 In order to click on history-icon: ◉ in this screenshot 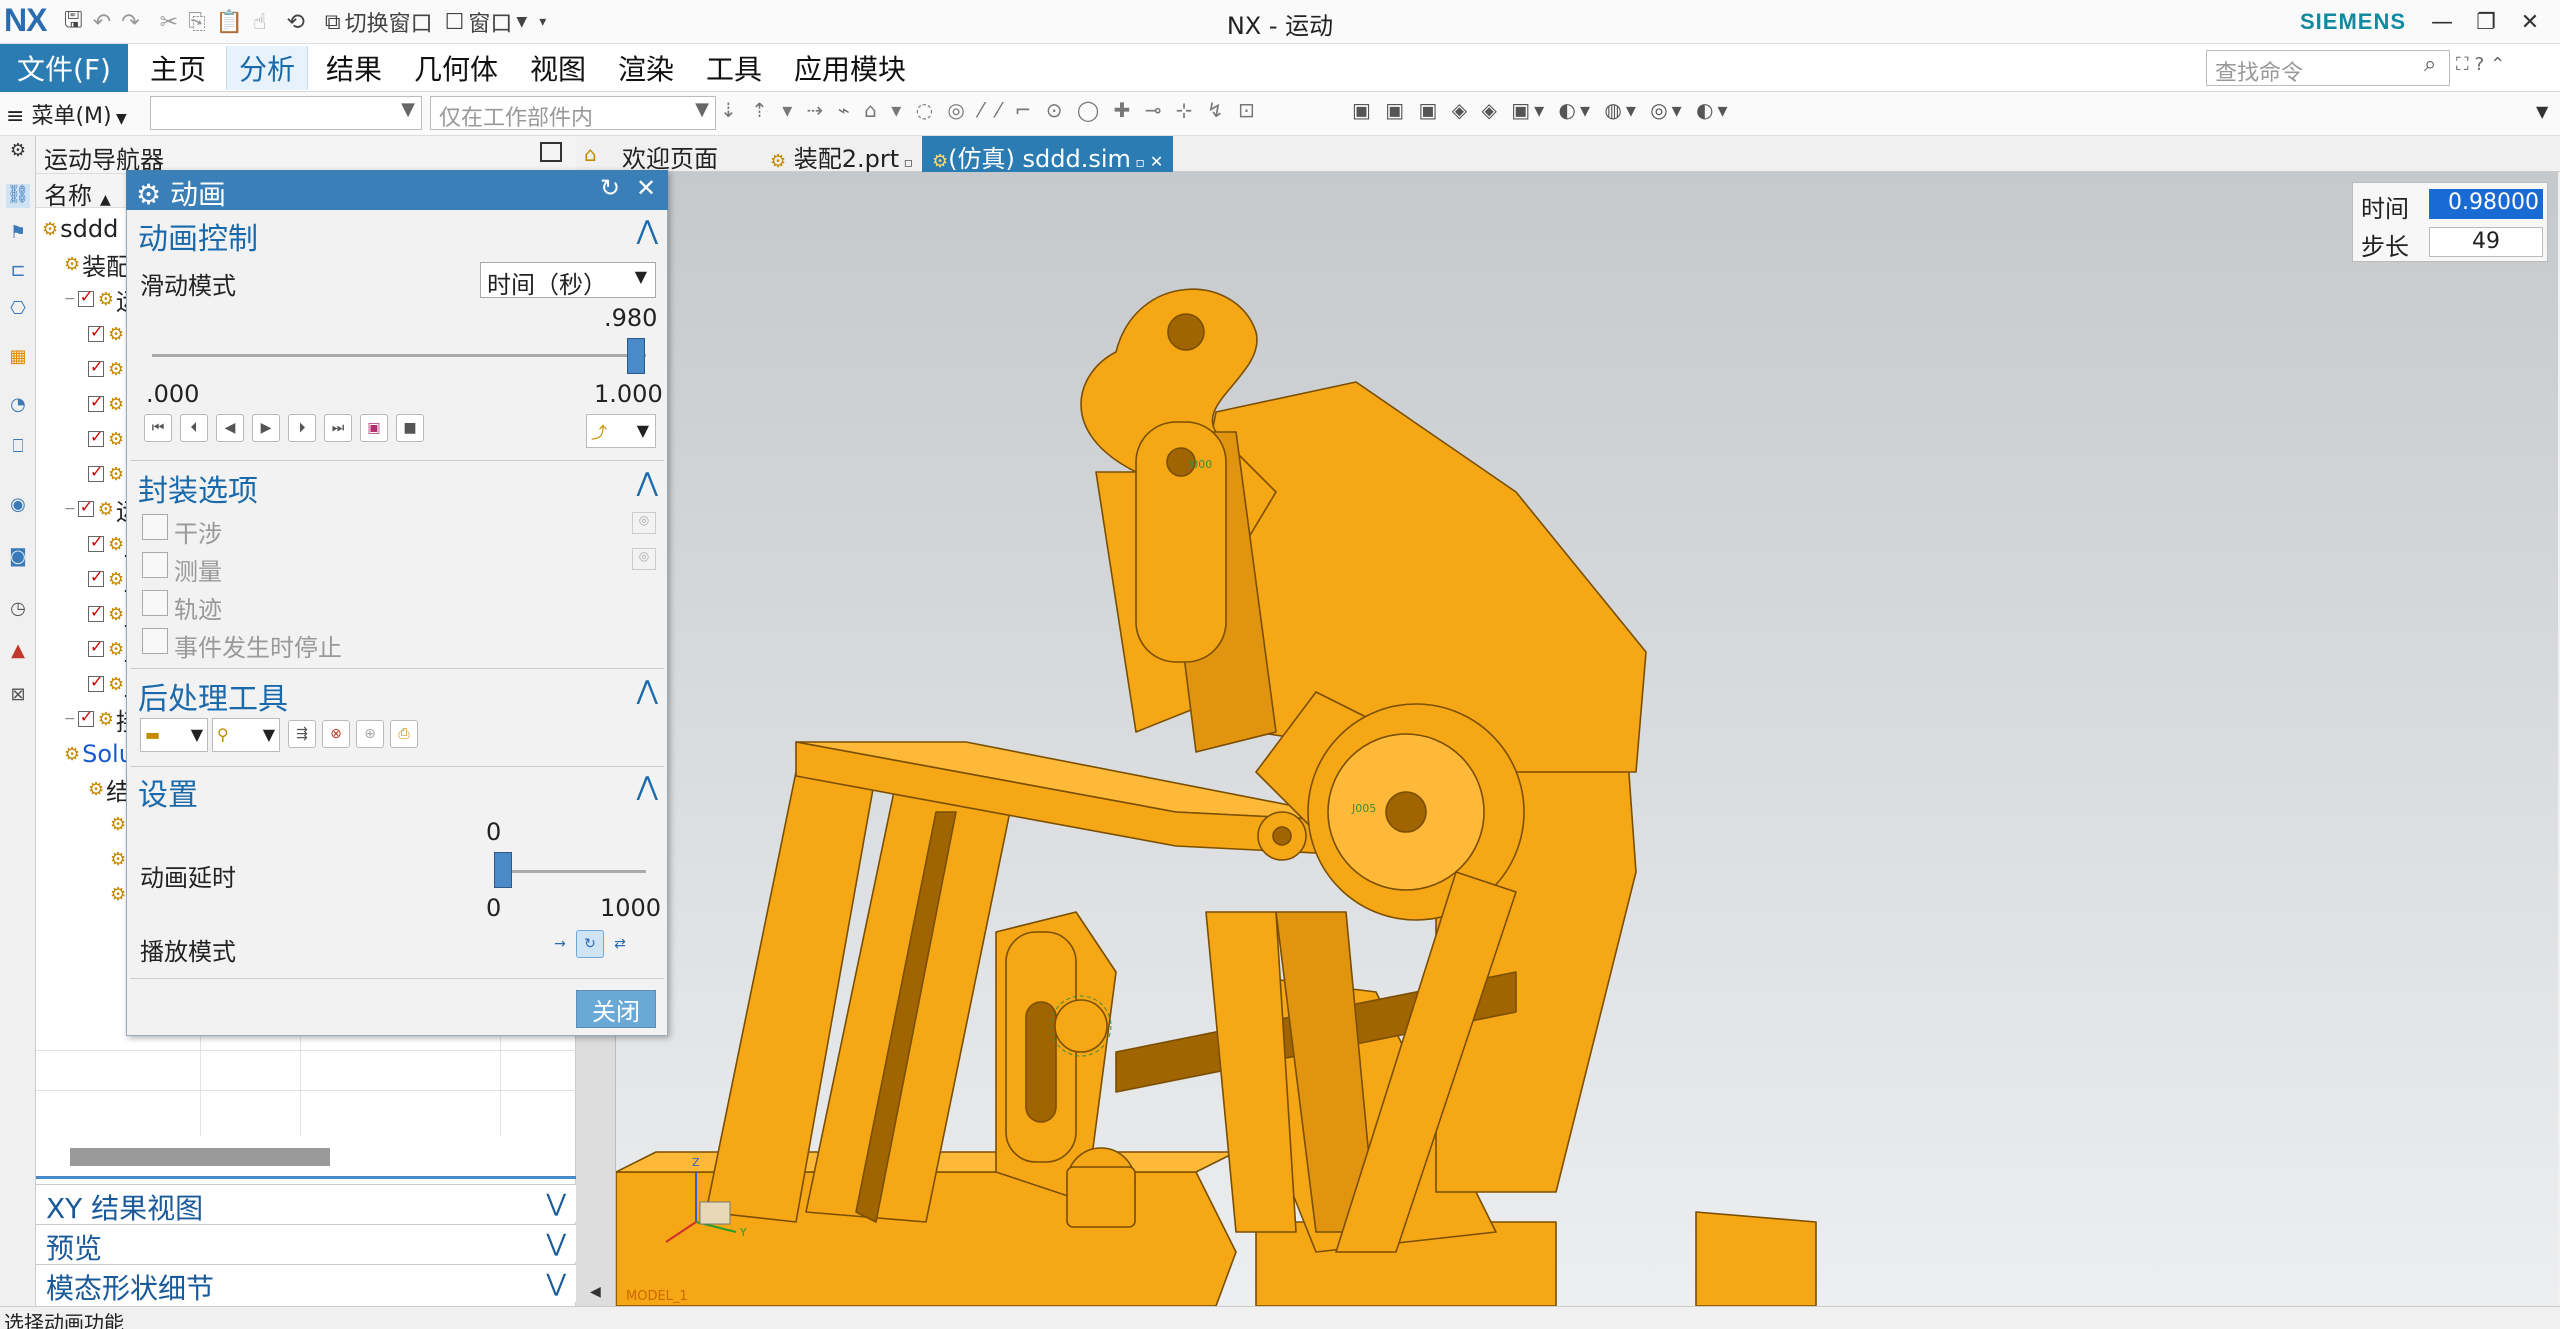, I will do `click(18, 506)`.